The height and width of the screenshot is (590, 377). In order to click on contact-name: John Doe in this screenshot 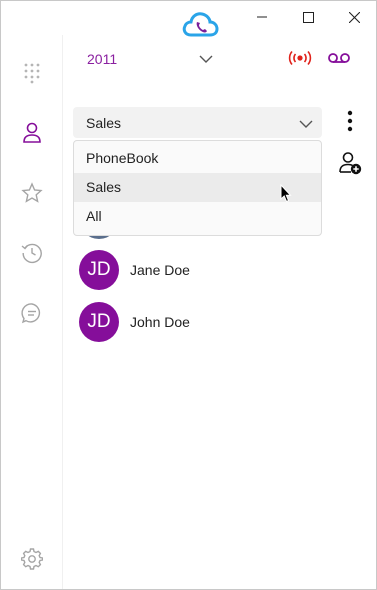, I will do `click(160, 322)`.